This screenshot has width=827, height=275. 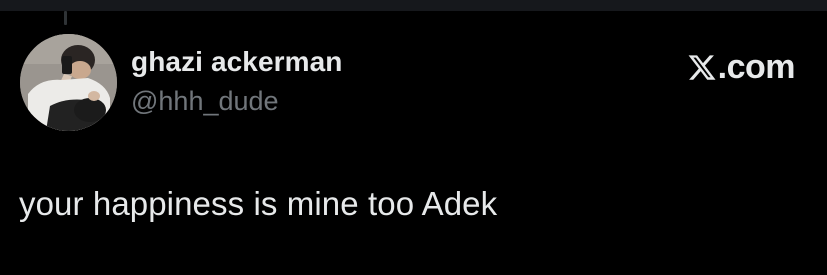 What do you see at coordinates (205, 101) in the screenshot?
I see `author-handle: @hhh_dude` at bounding box center [205, 101].